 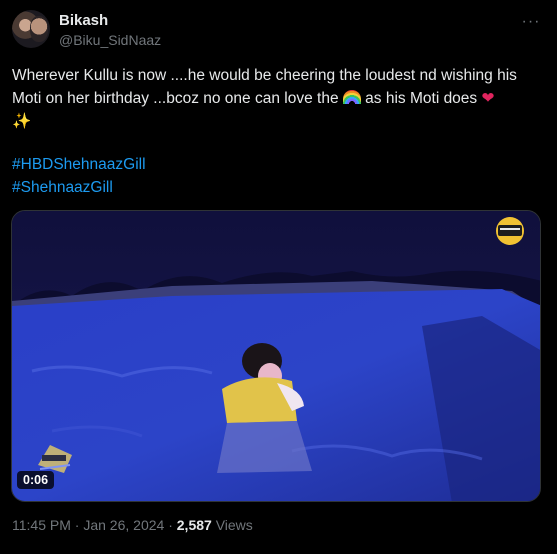 I want to click on more-options-button: ···, so click(x=531, y=22).